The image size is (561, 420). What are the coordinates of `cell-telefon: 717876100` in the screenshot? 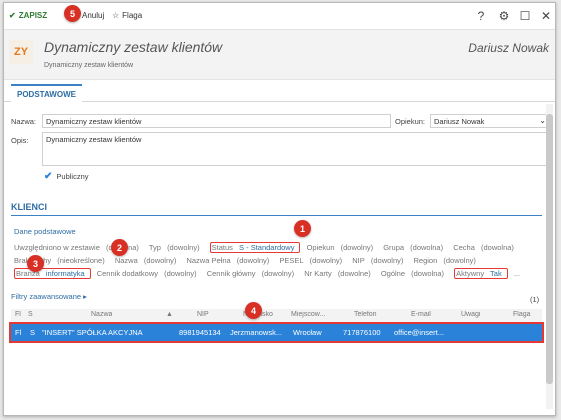 It's located at (362, 332).